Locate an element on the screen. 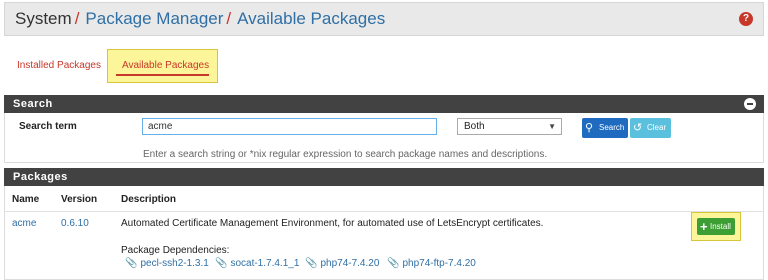 This screenshot has height=280, width=768. chevron-down-icon: ▼ is located at coordinates (552, 126).